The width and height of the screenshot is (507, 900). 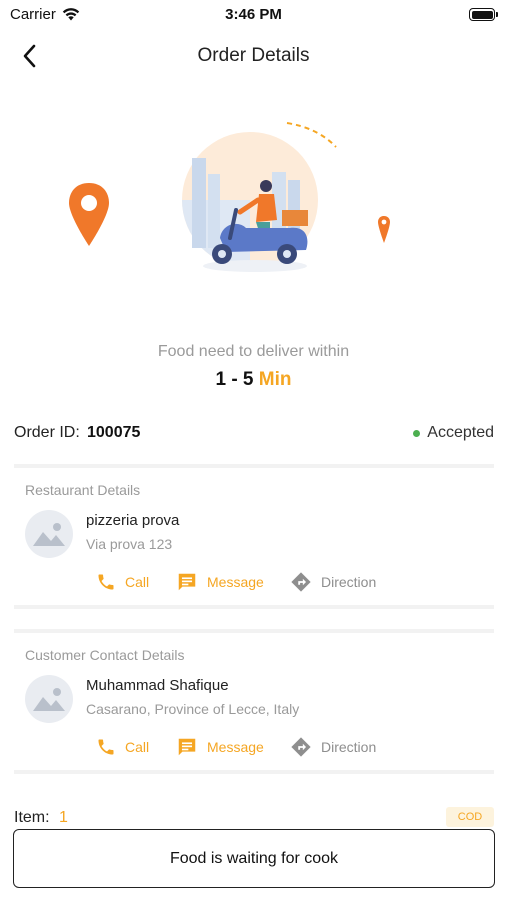 I want to click on delivery-illustration, so click(x=229, y=197).